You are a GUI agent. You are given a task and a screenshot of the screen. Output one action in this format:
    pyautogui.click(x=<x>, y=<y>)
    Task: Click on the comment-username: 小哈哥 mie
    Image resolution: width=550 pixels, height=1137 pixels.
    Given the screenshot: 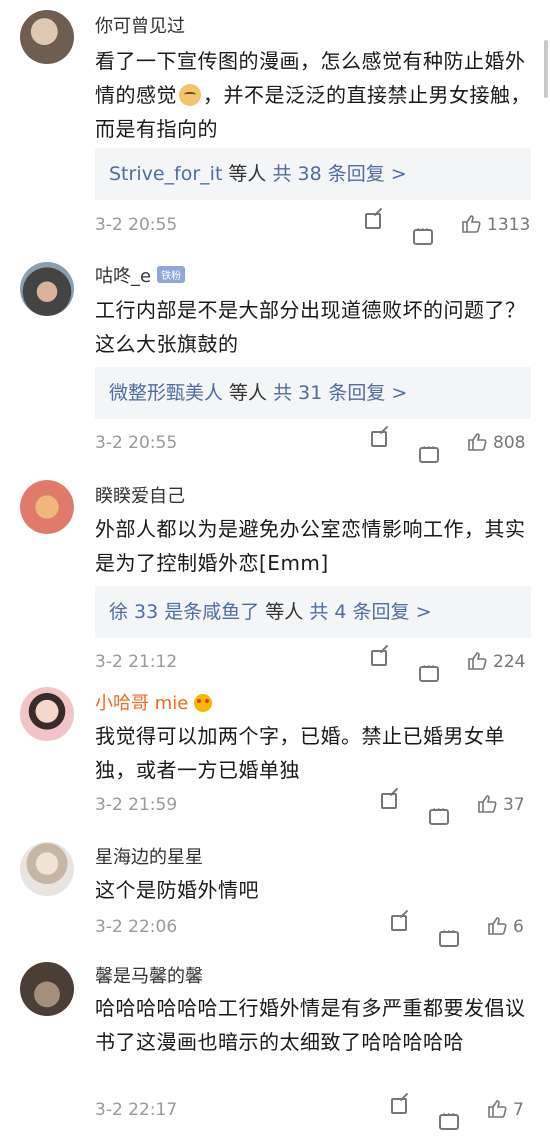 What is the action you would take?
    pyautogui.click(x=154, y=702)
    